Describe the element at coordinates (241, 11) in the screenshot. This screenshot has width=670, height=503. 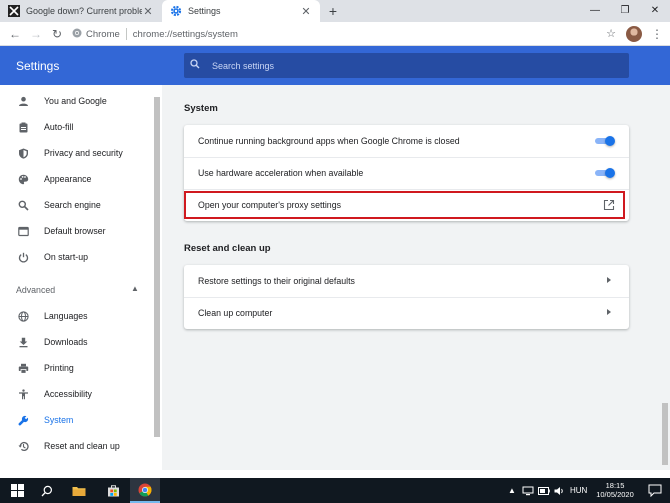
I see `tab-settings: Settings ✕` at that location.